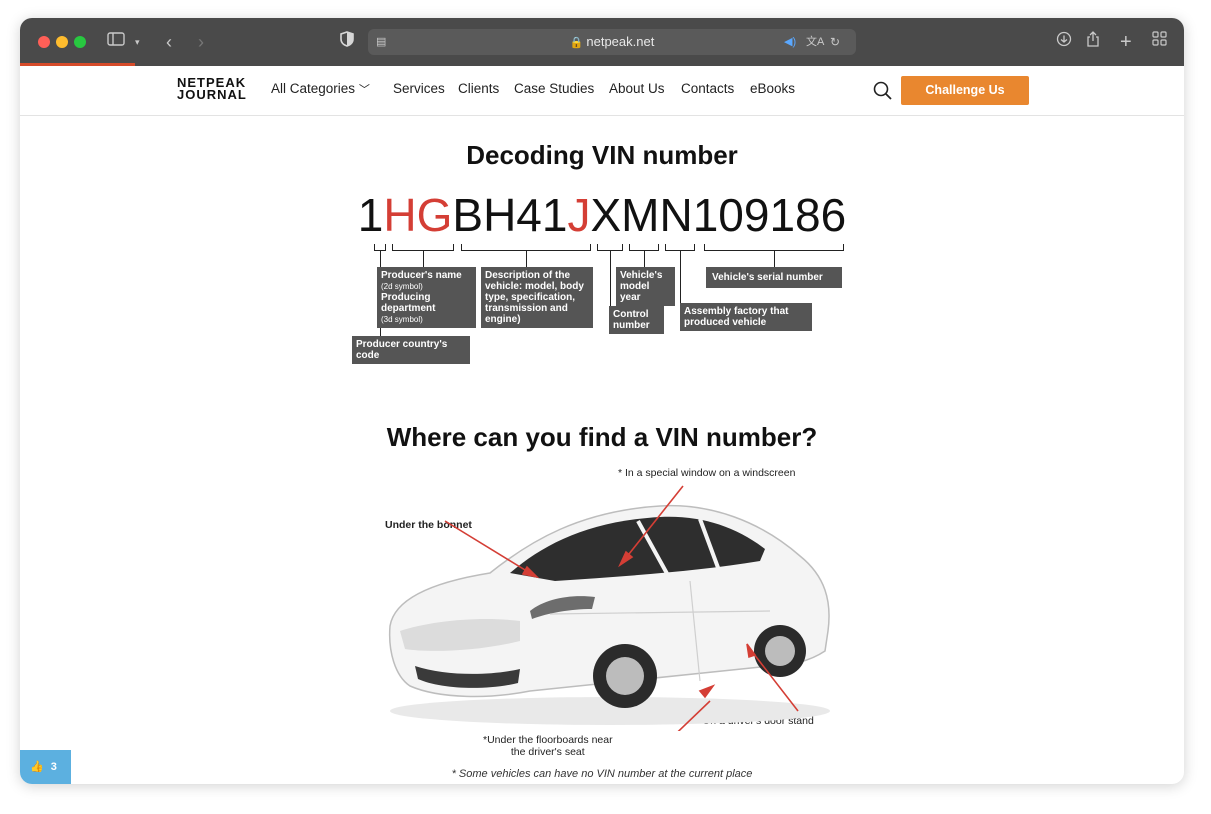 The image size is (1211, 814). What do you see at coordinates (419, 88) in the screenshot?
I see `nav-services: Services` at bounding box center [419, 88].